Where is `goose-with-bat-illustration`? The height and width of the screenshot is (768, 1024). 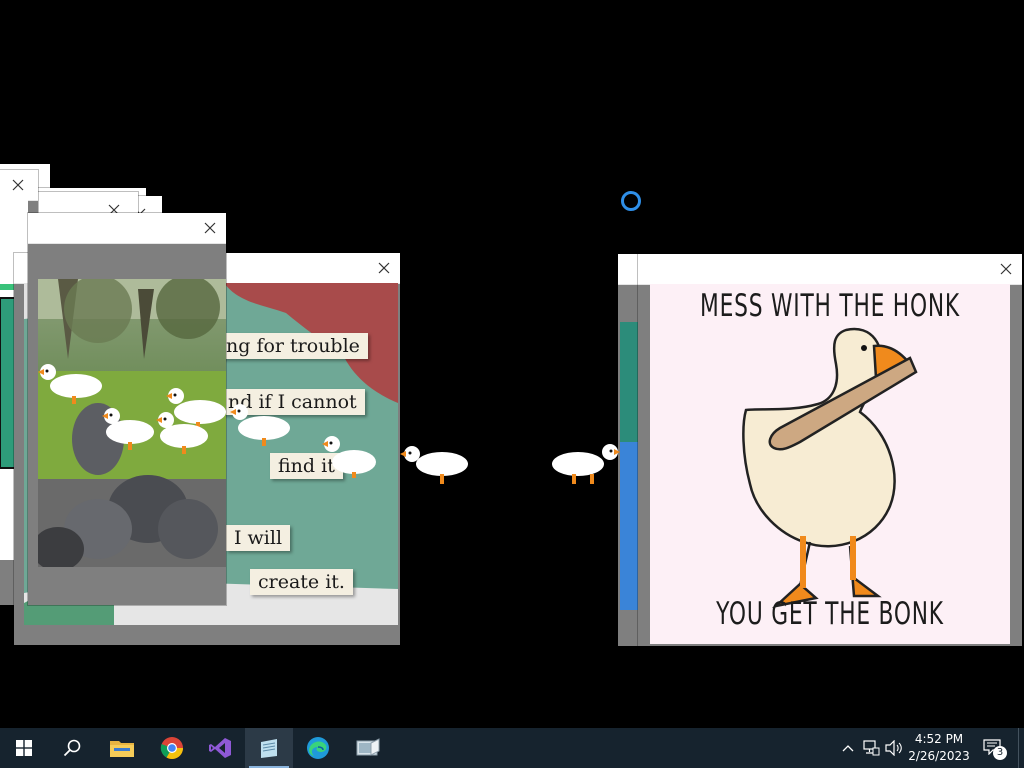 goose-with-bat-illustration is located at coordinates (830, 468).